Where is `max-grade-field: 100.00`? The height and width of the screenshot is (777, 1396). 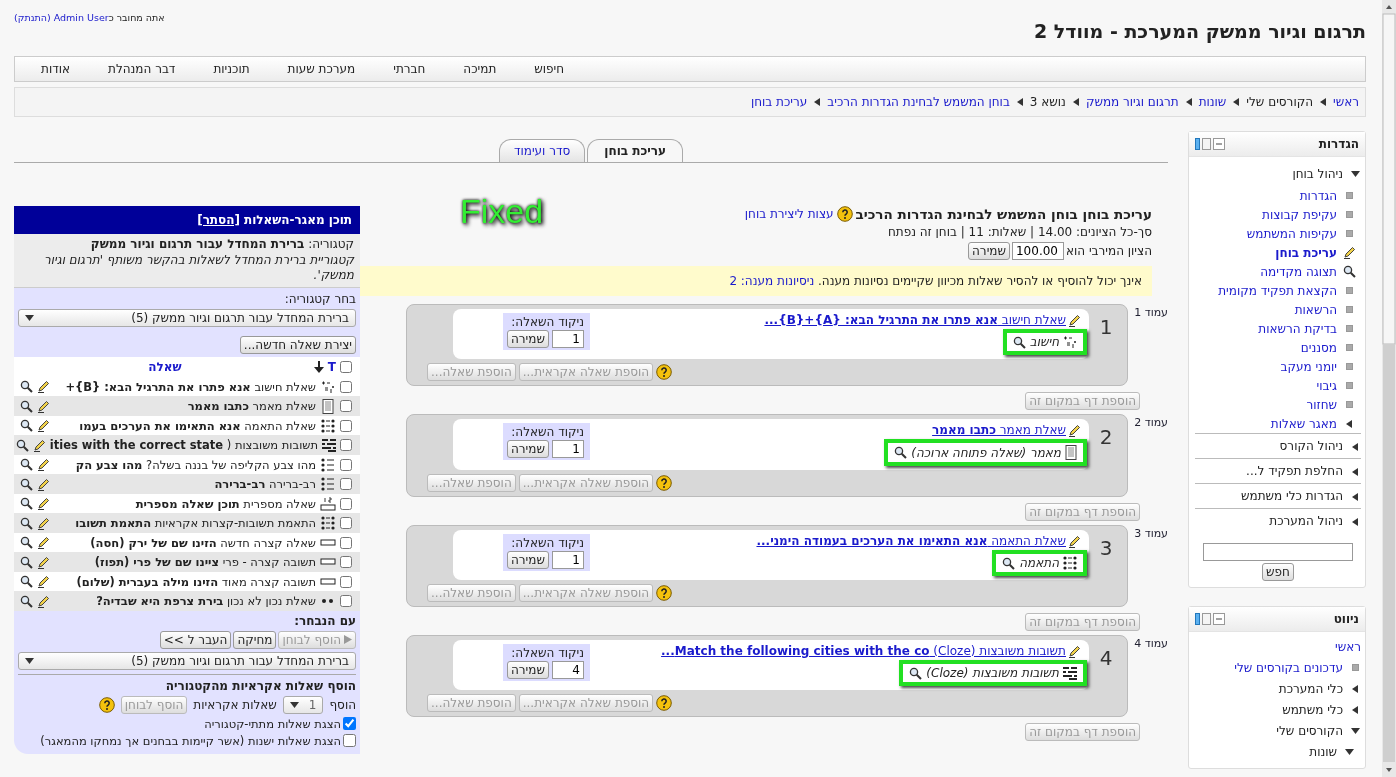 max-grade-field: 100.00 is located at coordinates (1038, 251).